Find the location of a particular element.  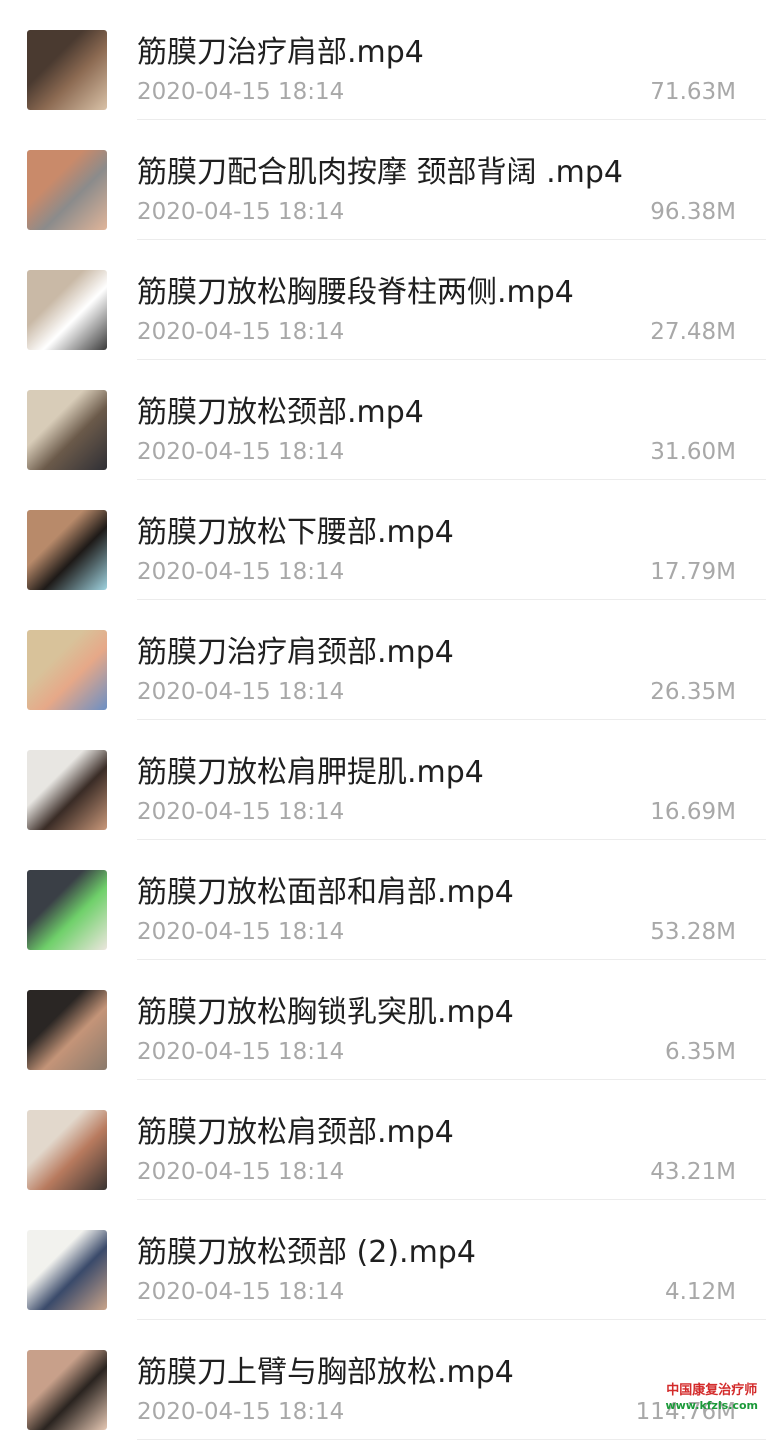

file-row: 筋膜刀治疗肩颈部.mp4 2020-04-15 18:14 26.35M is located at coordinates (383, 660).